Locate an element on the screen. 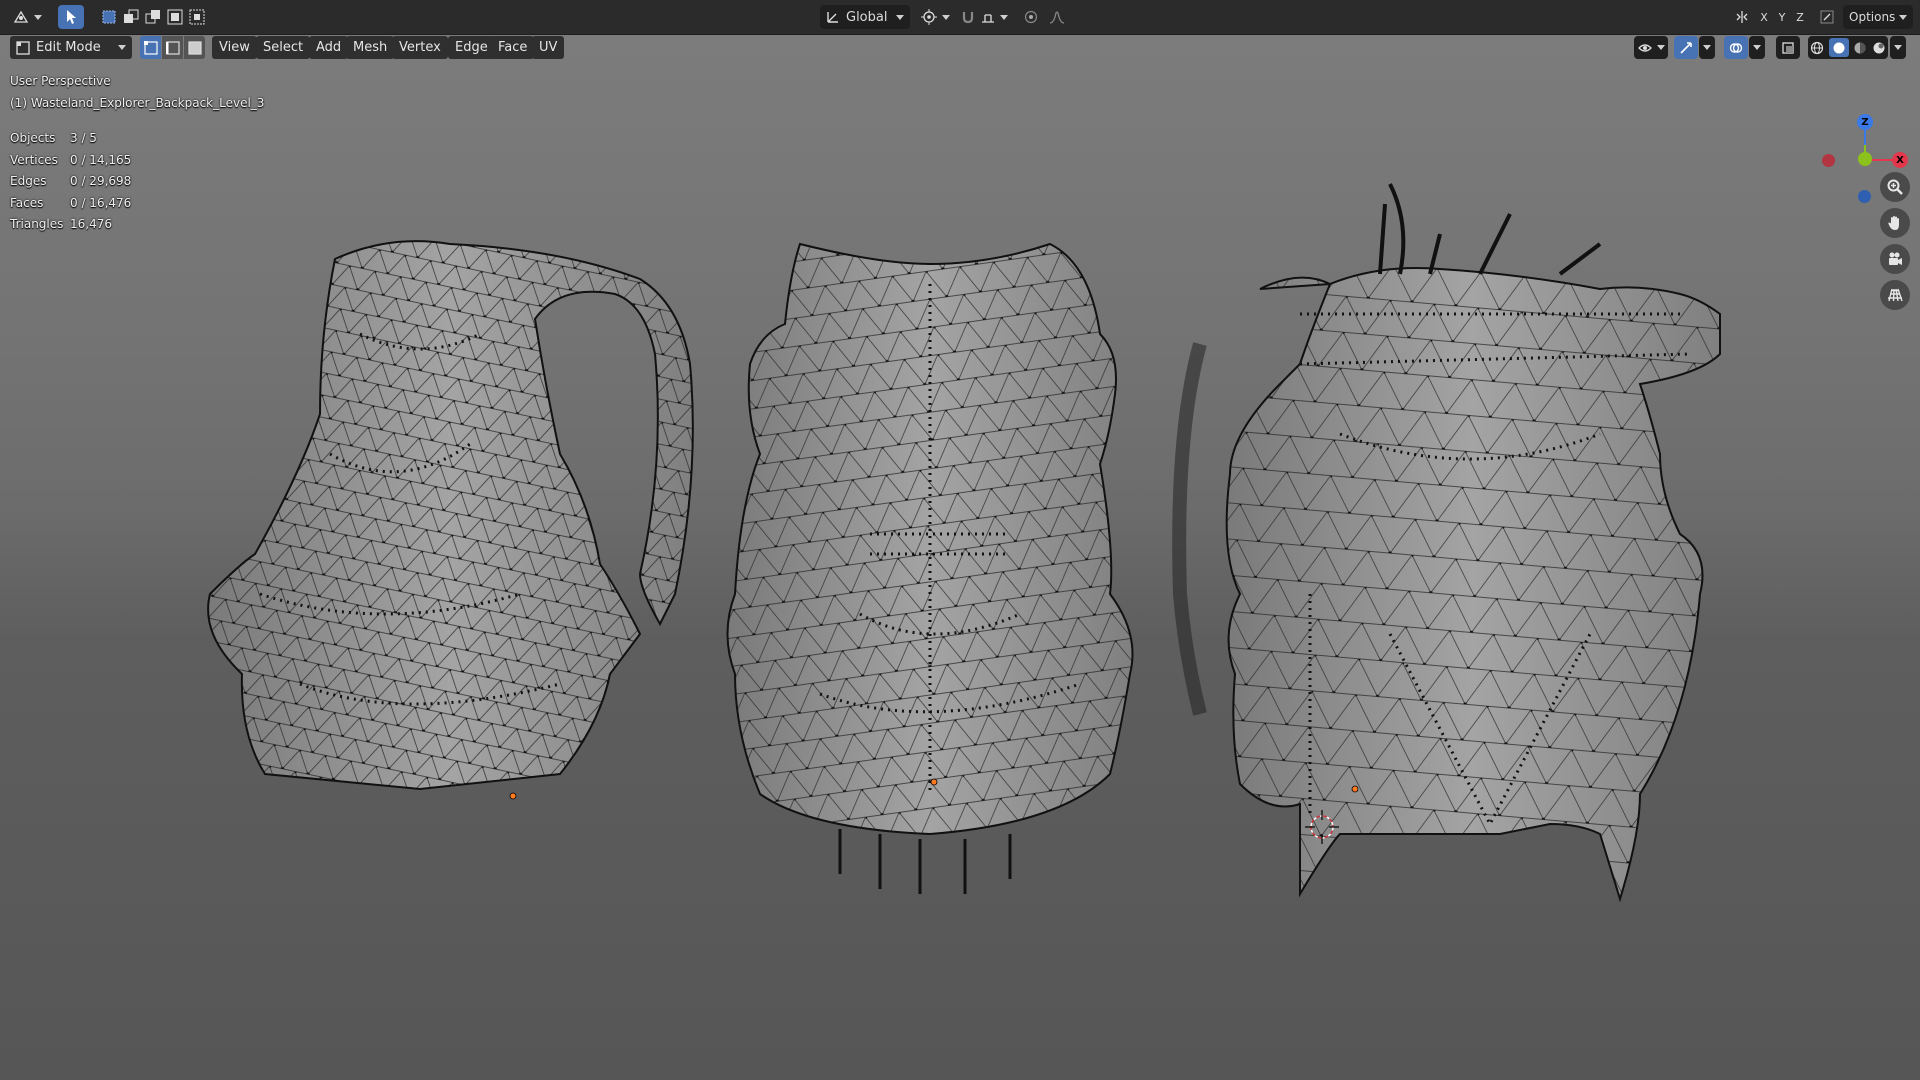  hand-icon is located at coordinates (1895, 223).